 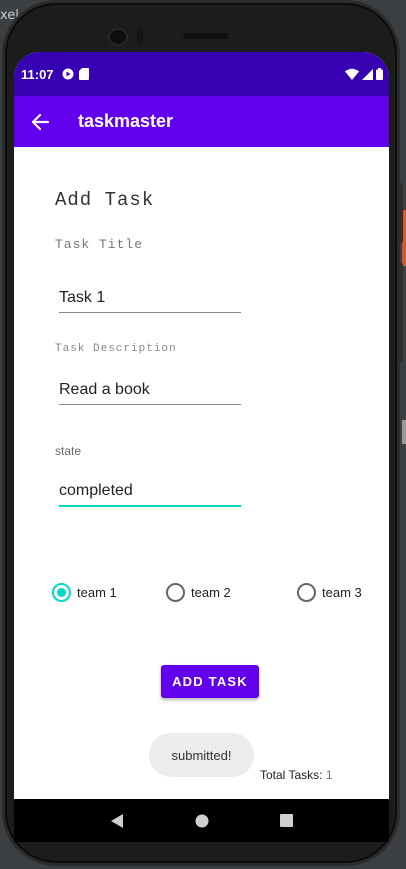 I want to click on system-nav-bar, so click(x=201, y=820).